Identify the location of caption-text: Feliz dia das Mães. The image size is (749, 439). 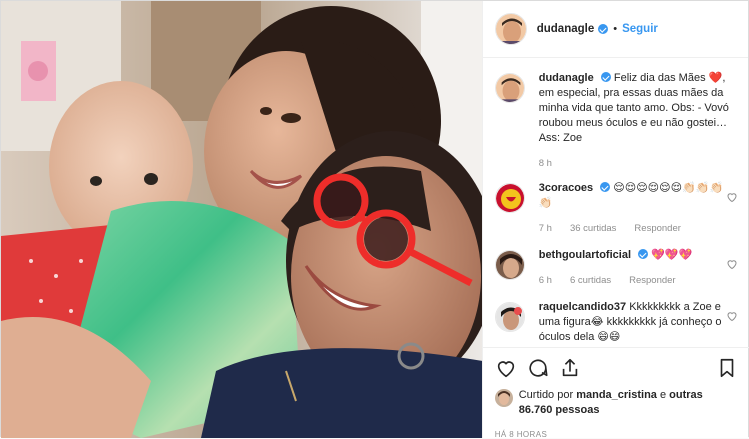
(659, 78).